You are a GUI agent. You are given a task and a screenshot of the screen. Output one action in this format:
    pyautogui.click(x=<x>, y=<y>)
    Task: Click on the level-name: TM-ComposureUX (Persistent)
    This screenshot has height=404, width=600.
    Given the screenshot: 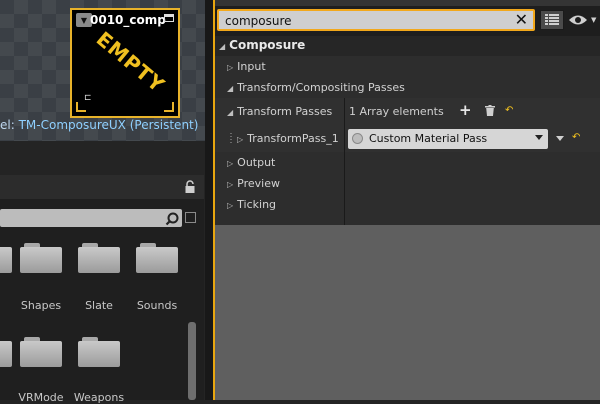 What is the action you would take?
    pyautogui.click(x=108, y=125)
    